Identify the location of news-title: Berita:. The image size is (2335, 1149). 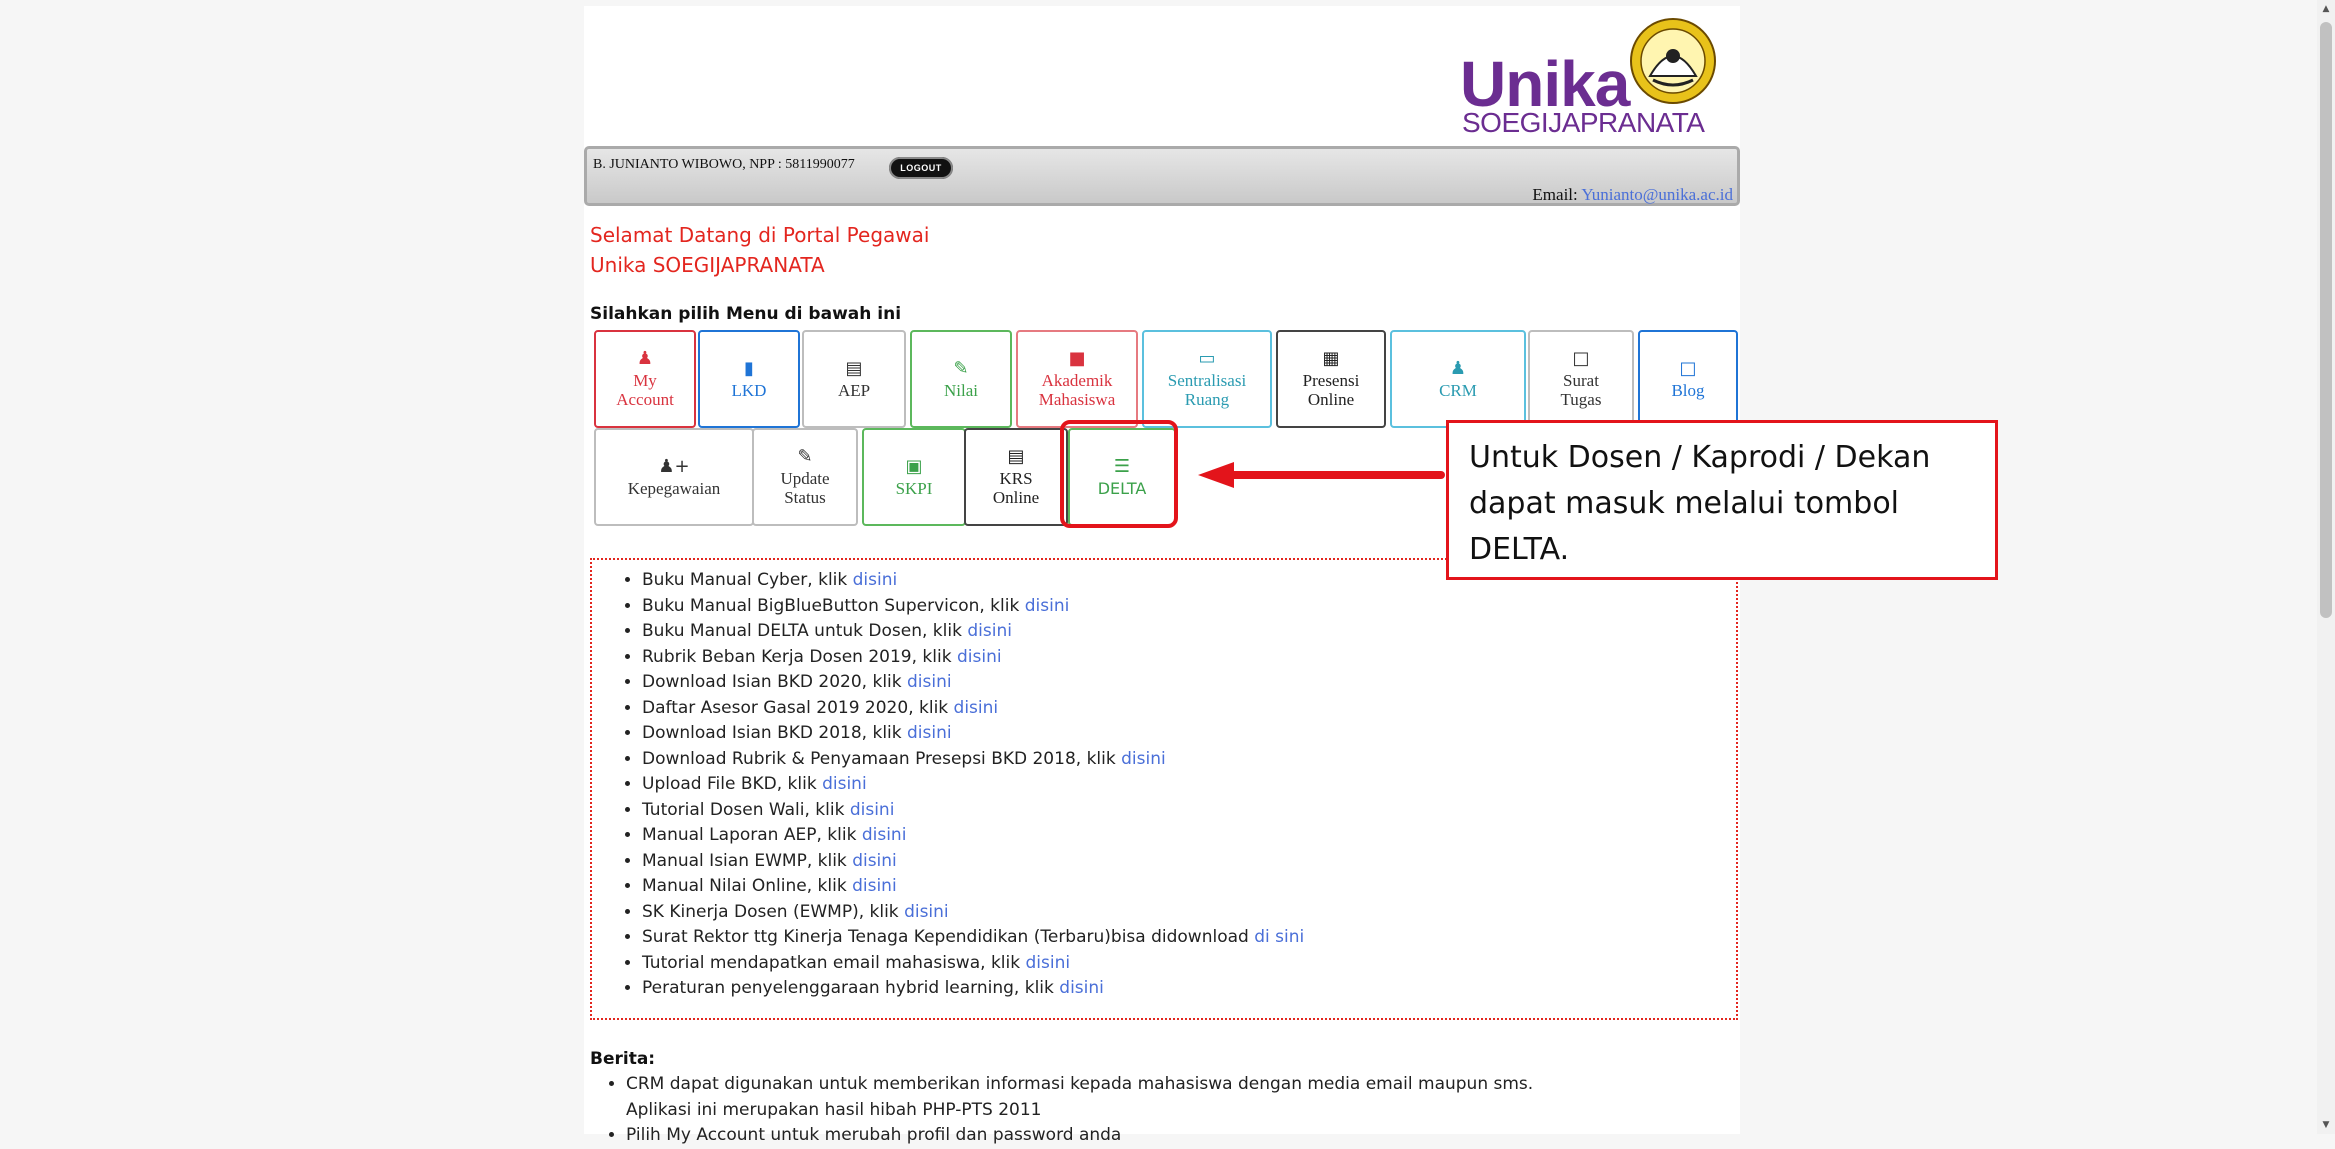
(623, 1059).